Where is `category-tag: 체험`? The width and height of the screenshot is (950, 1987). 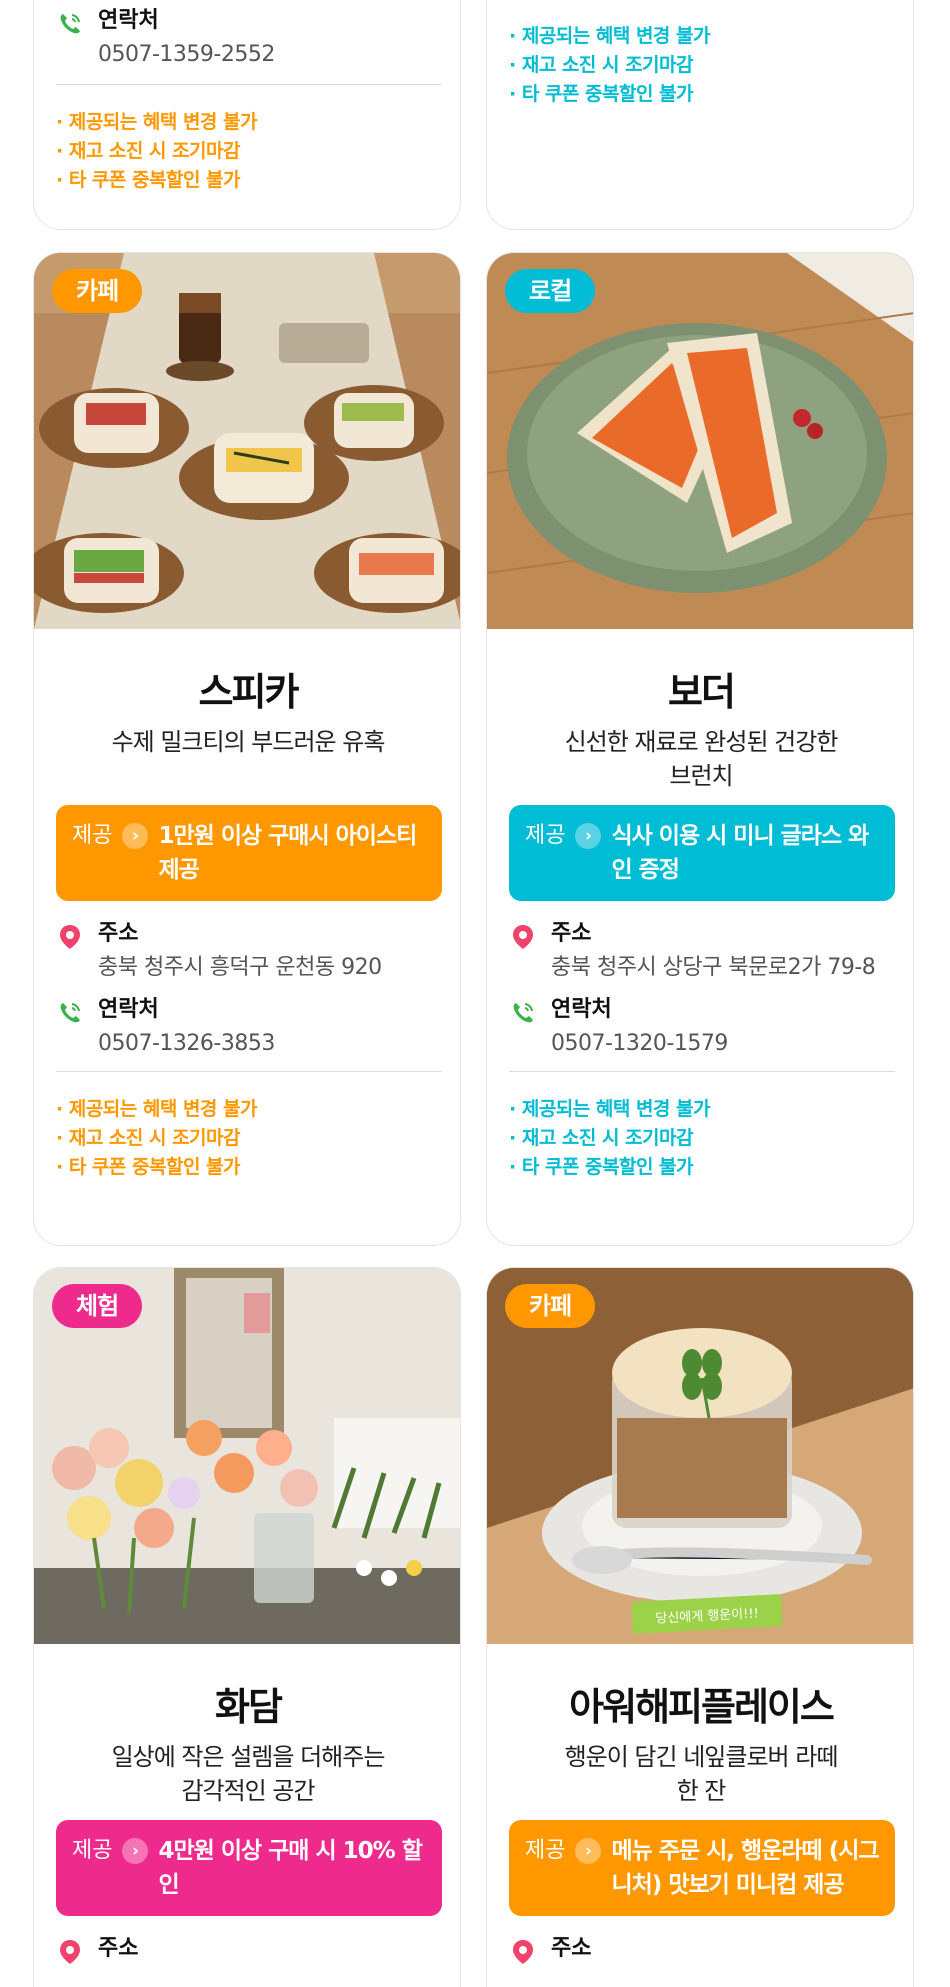 category-tag: 체험 is located at coordinates (97, 1306).